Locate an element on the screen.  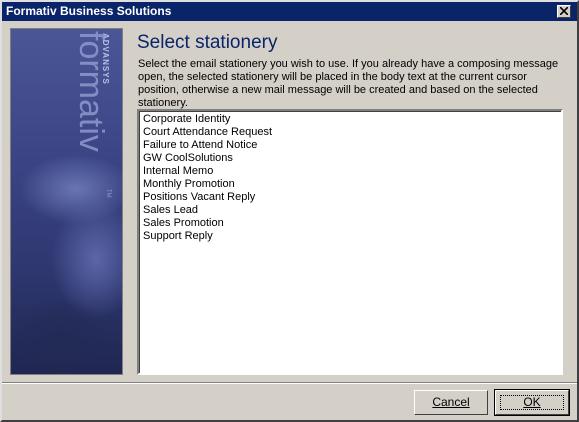
brand-wordmark: formativ is located at coordinates (91, 91).